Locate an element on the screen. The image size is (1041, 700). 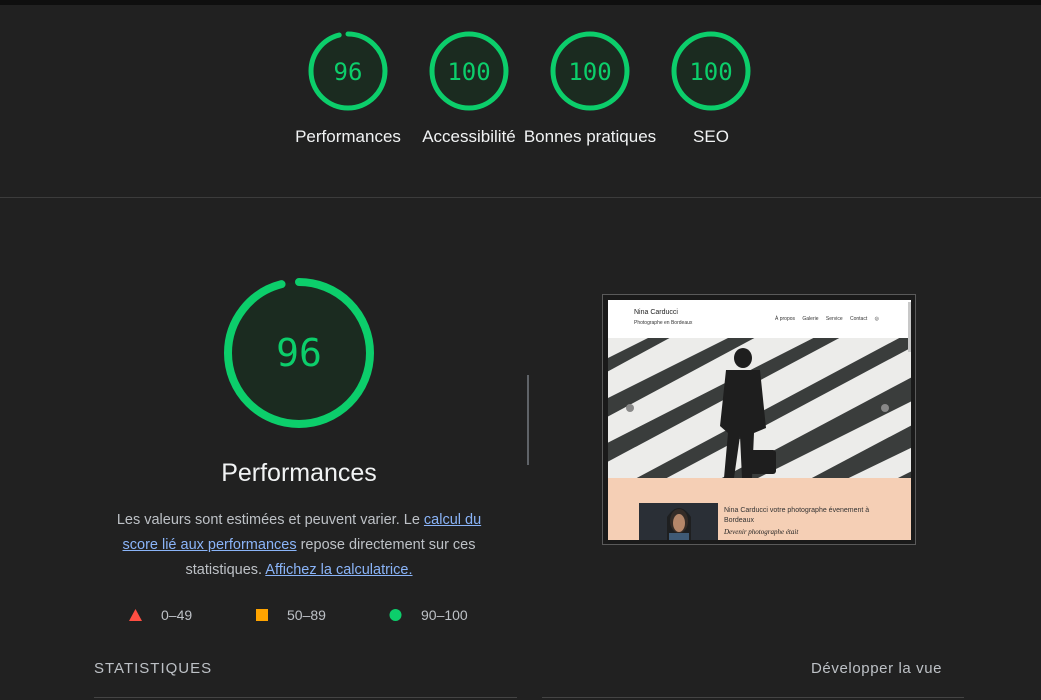
site-hero-image is located at coordinates (759, 408).